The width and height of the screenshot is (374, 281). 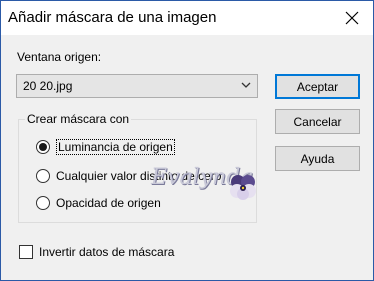 What do you see at coordinates (26, 252) in the screenshot?
I see `invert-mask-checkbox` at bounding box center [26, 252].